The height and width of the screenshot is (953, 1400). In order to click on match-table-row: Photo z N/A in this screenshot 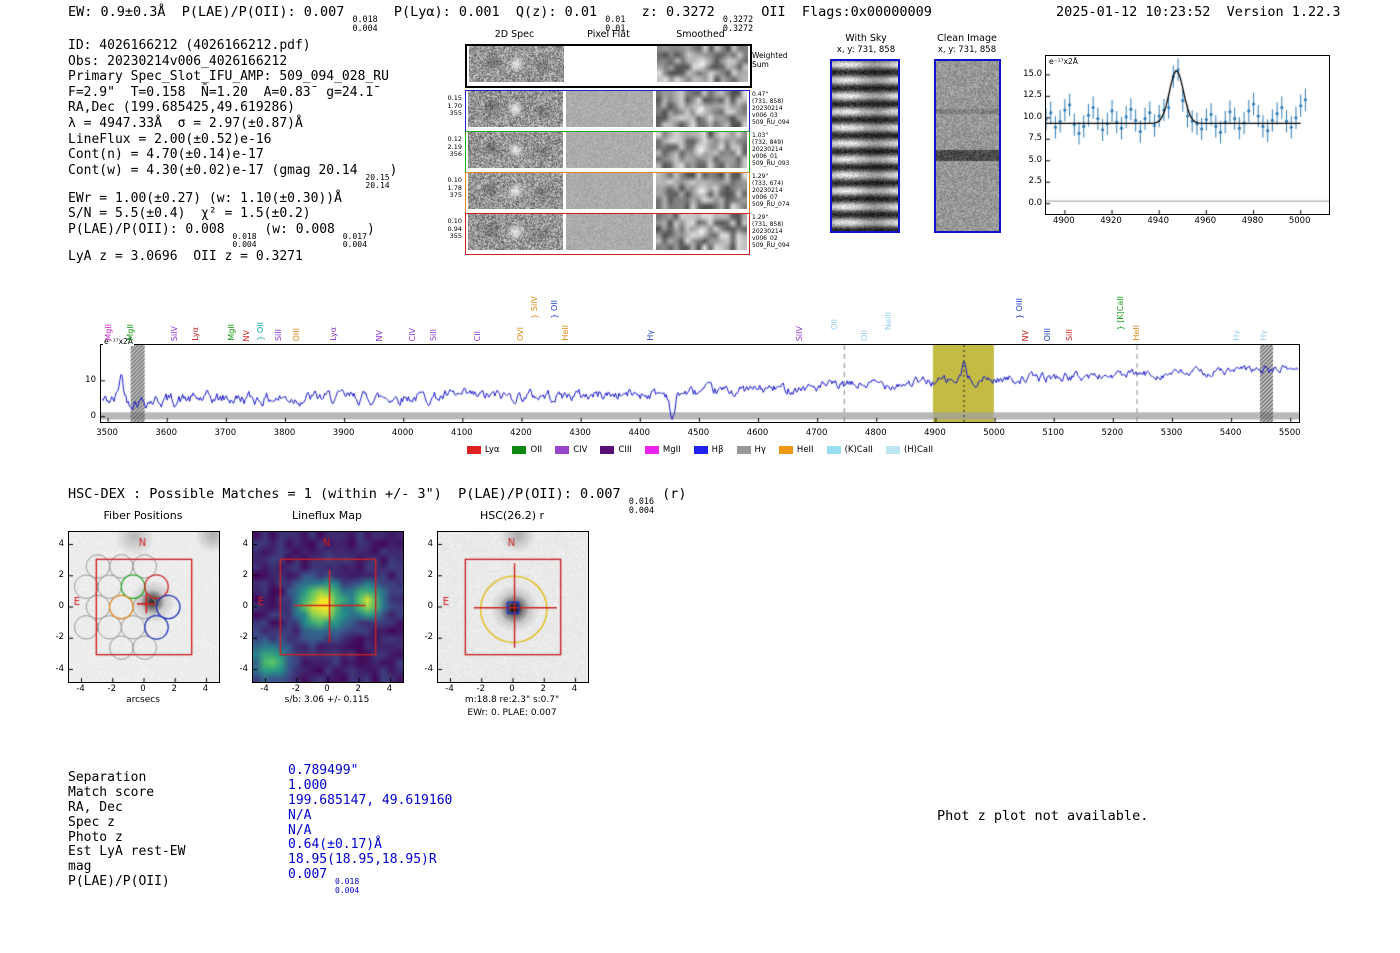, I will do `click(260, 834)`.